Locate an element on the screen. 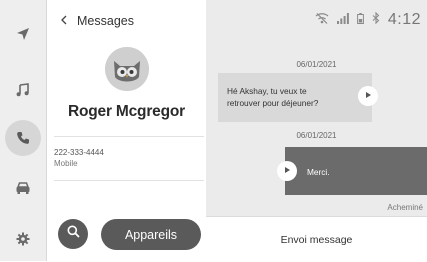  nav-item-music is located at coordinates (23, 90).